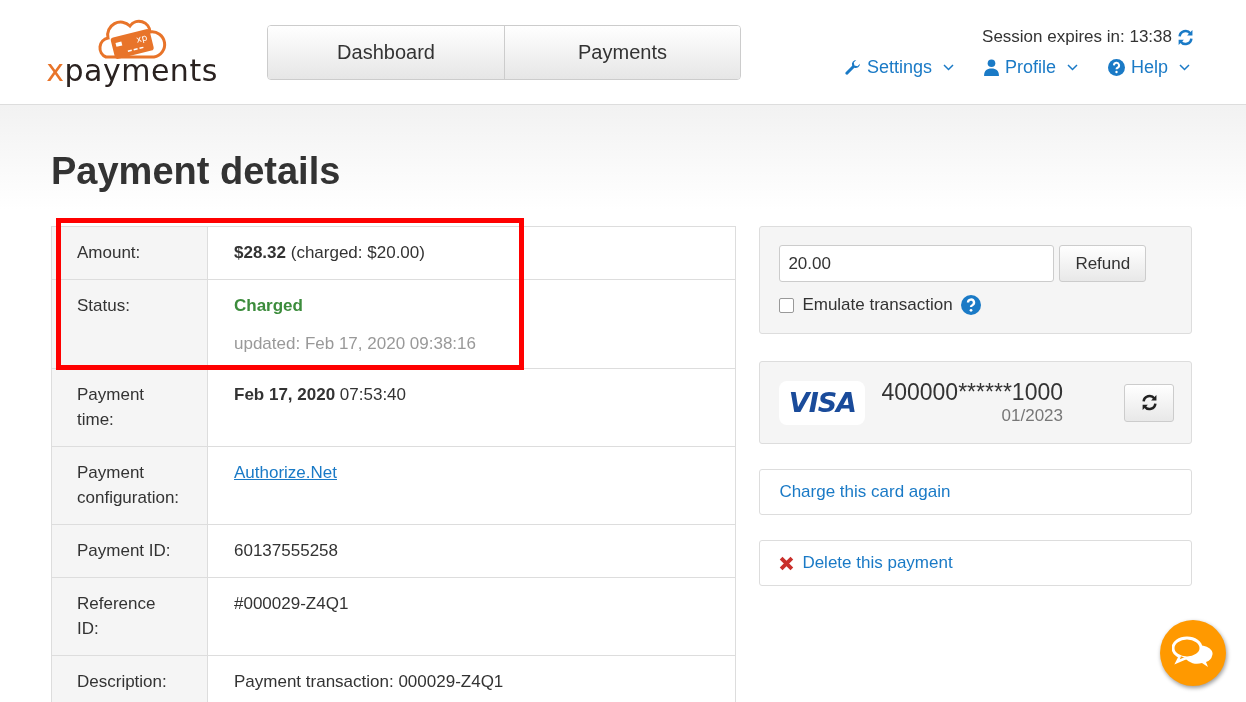 The height and width of the screenshot is (702, 1246). I want to click on delete-link: Delete this payment, so click(975, 563).